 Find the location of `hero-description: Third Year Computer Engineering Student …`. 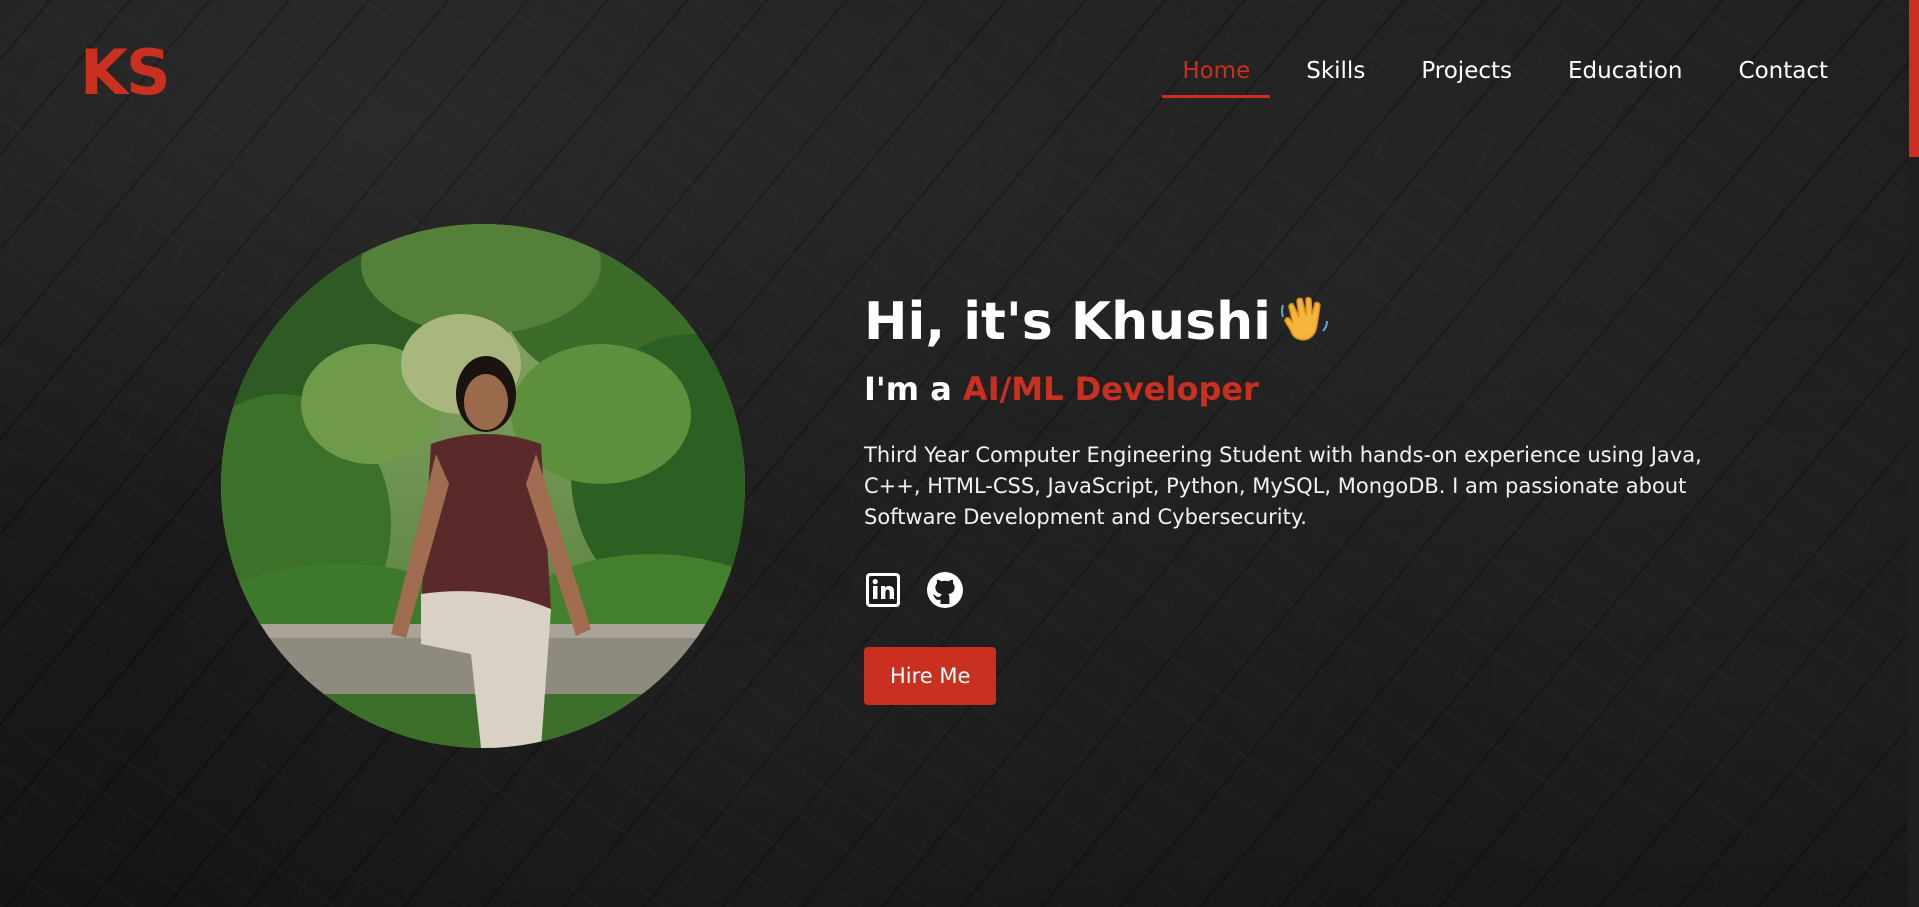

hero-description: Third Year Computer Engineering Student … is located at coordinates (1283, 486).